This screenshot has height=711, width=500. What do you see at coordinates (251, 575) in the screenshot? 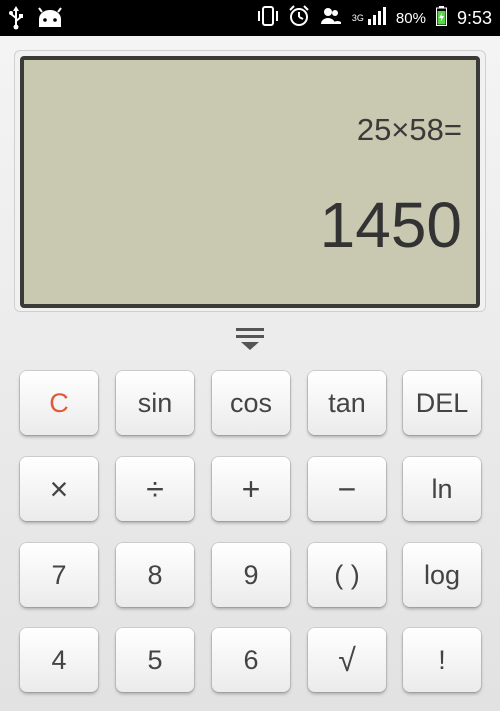
I see `digit-9-key: 9` at bounding box center [251, 575].